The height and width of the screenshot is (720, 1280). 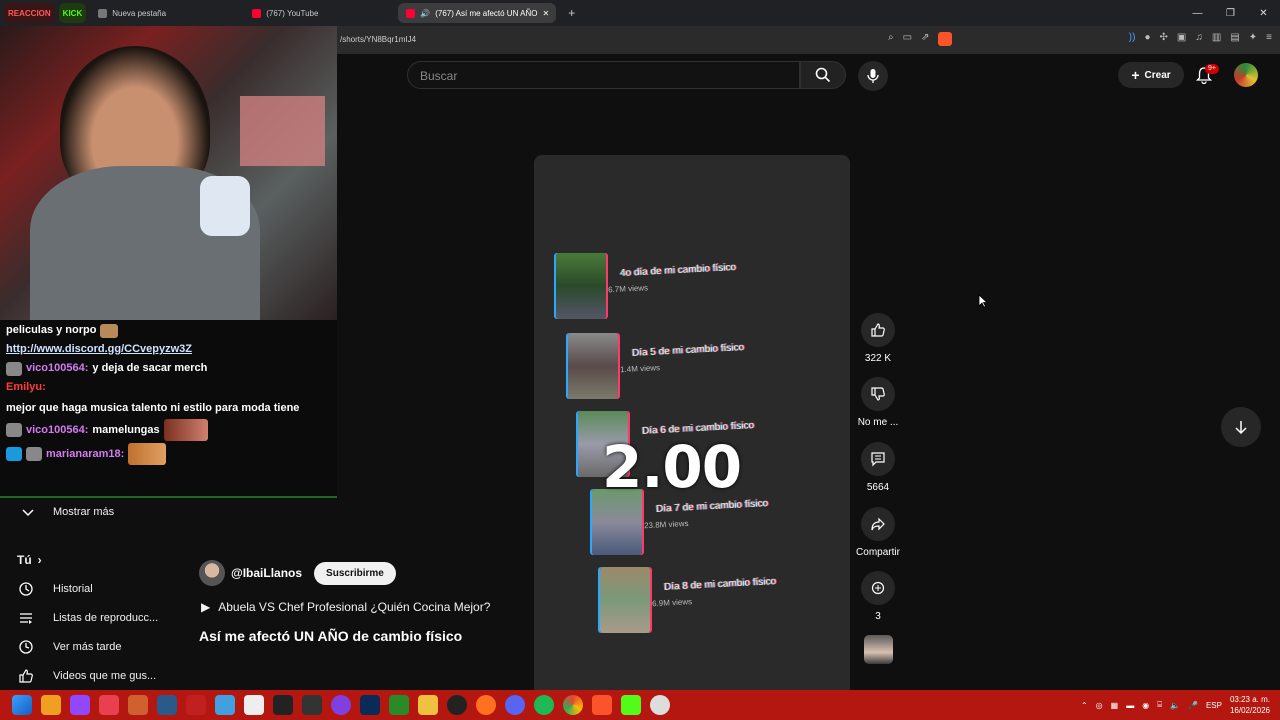 What do you see at coordinates (1084, 705) in the screenshot?
I see `chevron-up-icon: ⌃` at bounding box center [1084, 705].